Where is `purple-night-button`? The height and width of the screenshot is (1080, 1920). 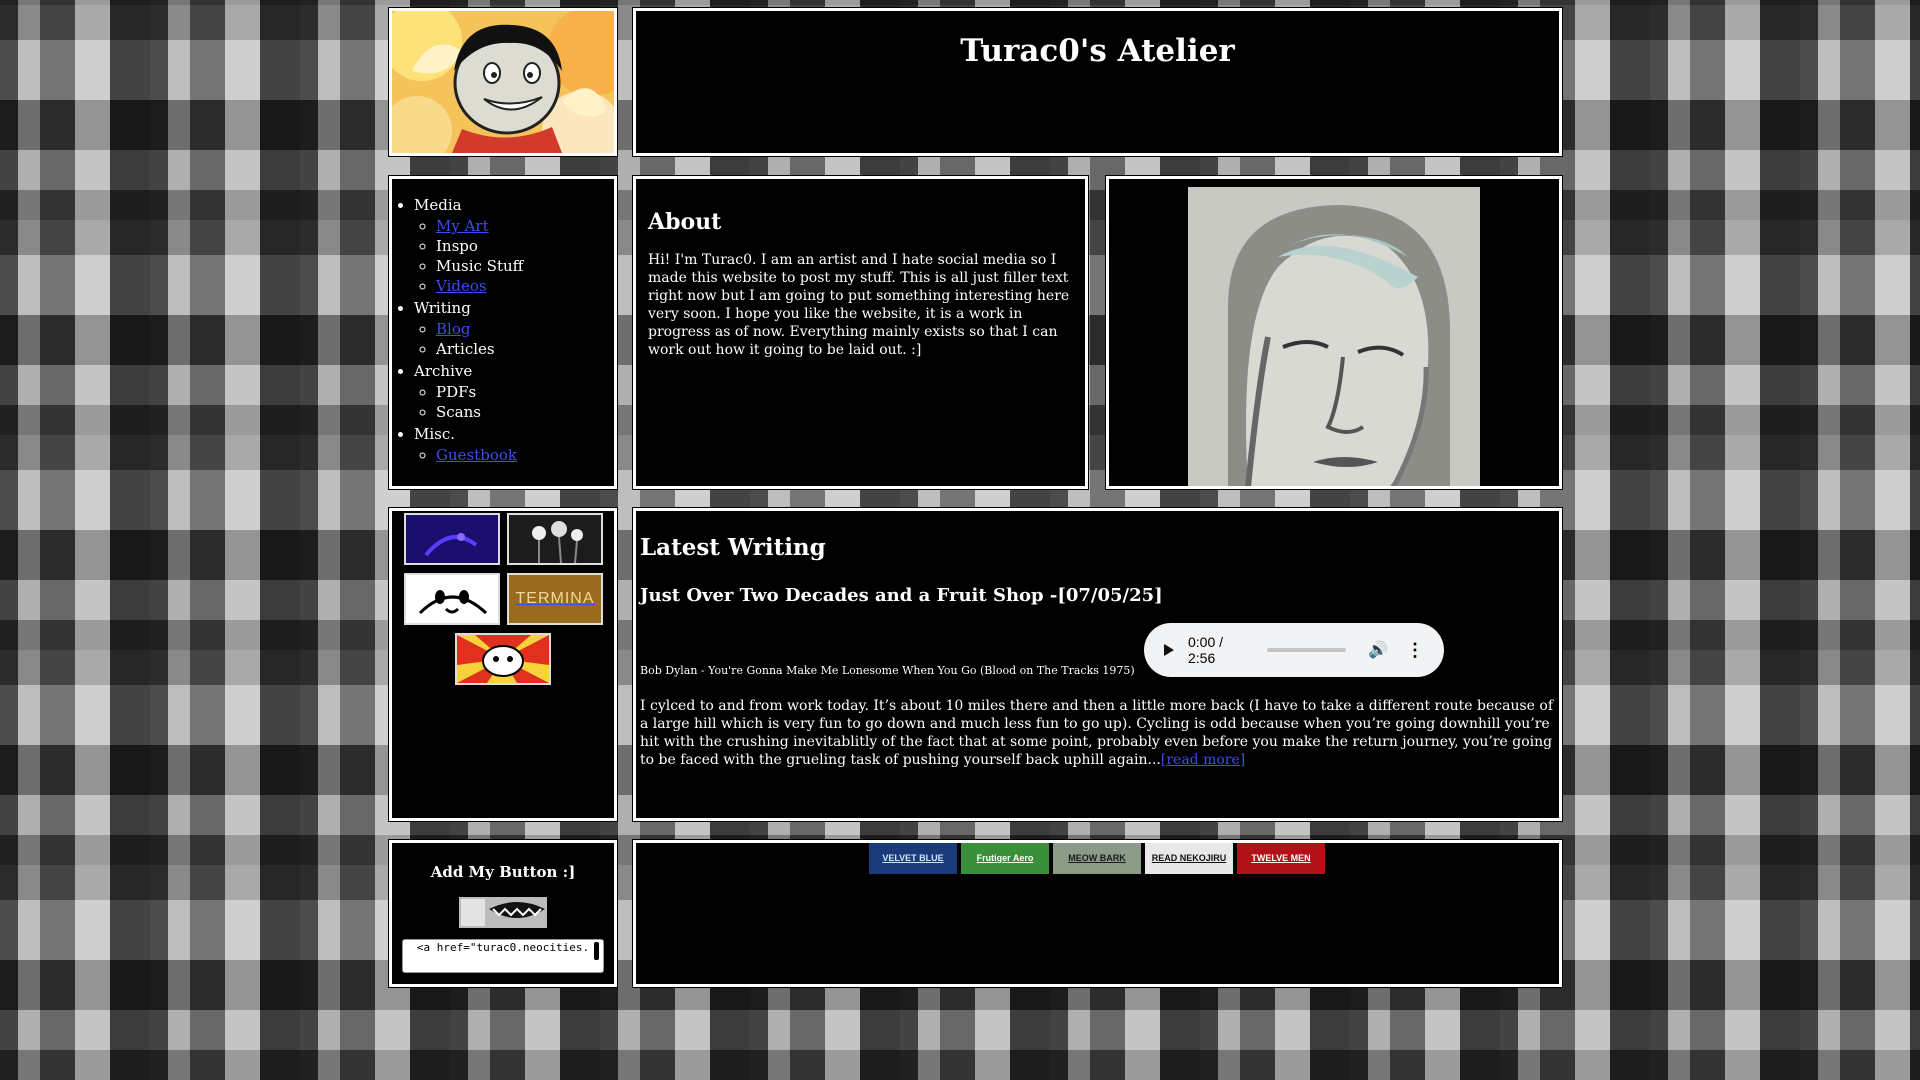 purple-night-button is located at coordinates (452, 539).